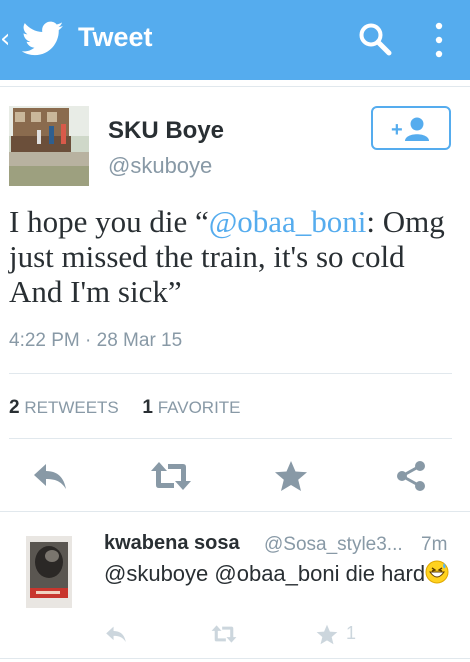 This screenshot has width=470, height=662. Describe the element at coordinates (437, 572) in the screenshot. I see `grinning-sweat-emoji-icon` at that location.